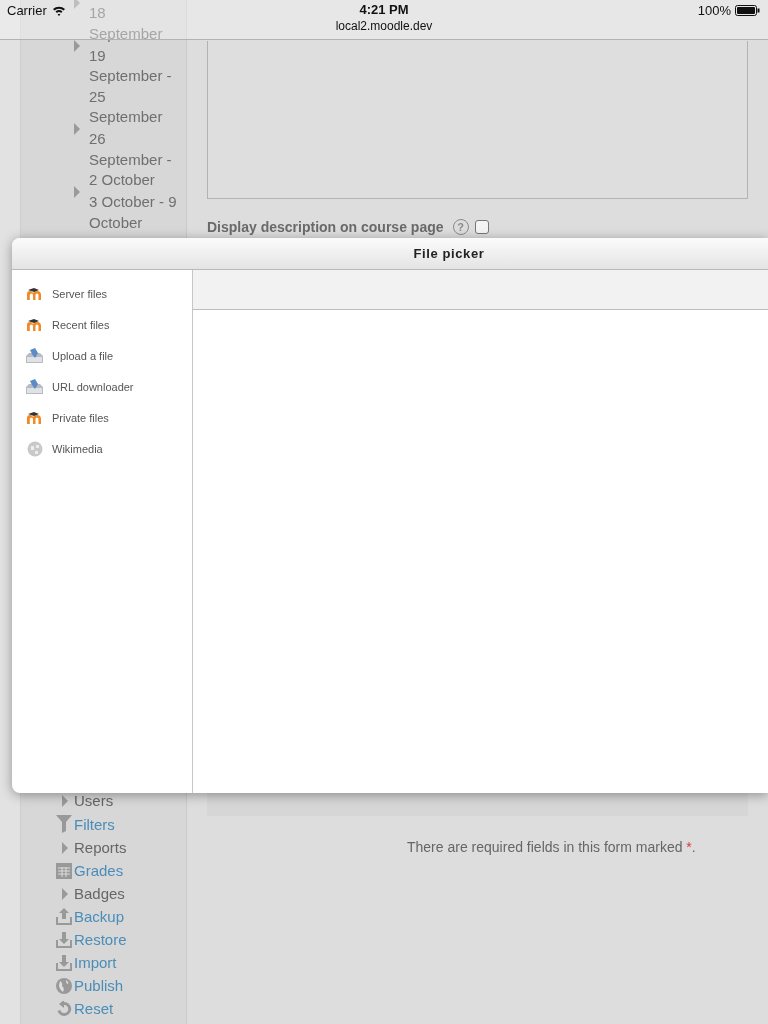  I want to click on admin-link: Publish, so click(99, 985).